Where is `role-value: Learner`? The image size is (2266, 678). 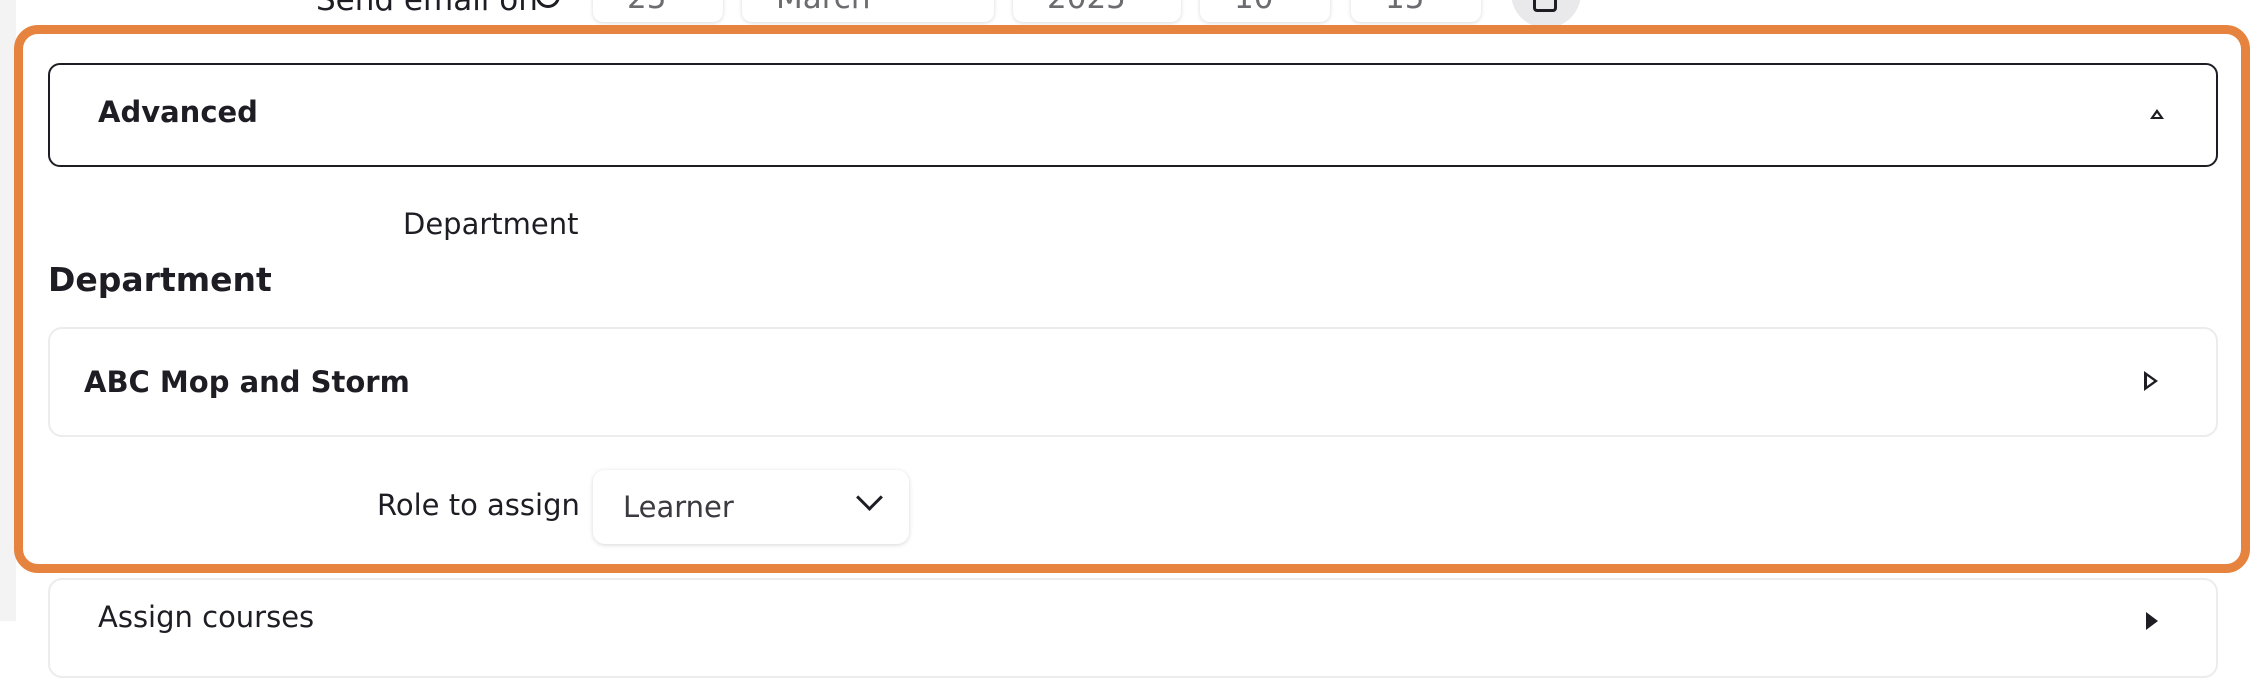 role-value: Learner is located at coordinates (678, 507).